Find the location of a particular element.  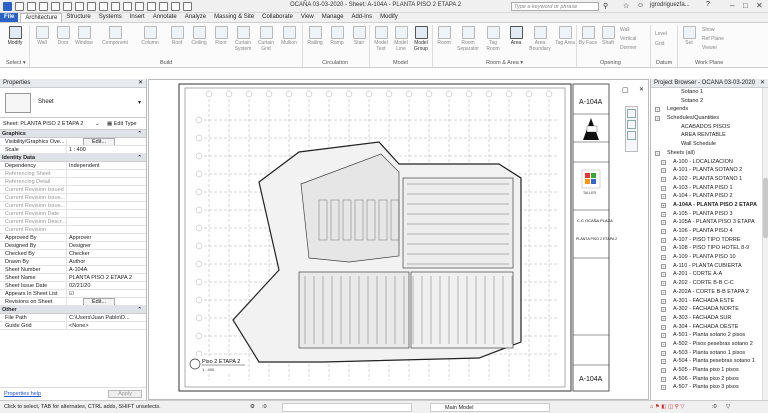

browser-item: AREA RENTABLE is located at coordinates (709, 135).